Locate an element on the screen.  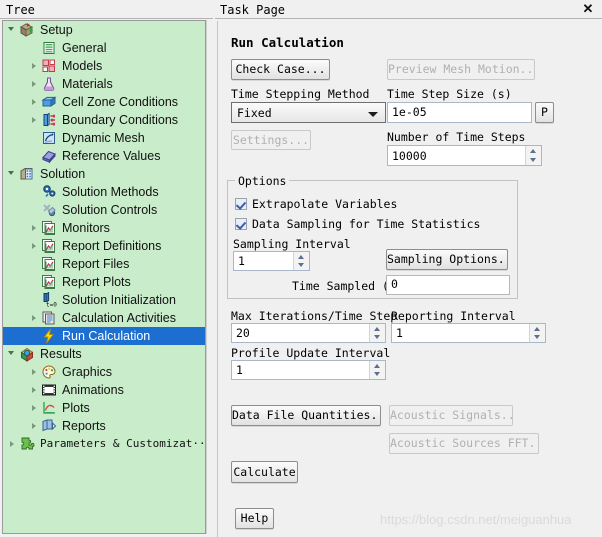
data-sampling-checkbox is located at coordinates (241, 224).